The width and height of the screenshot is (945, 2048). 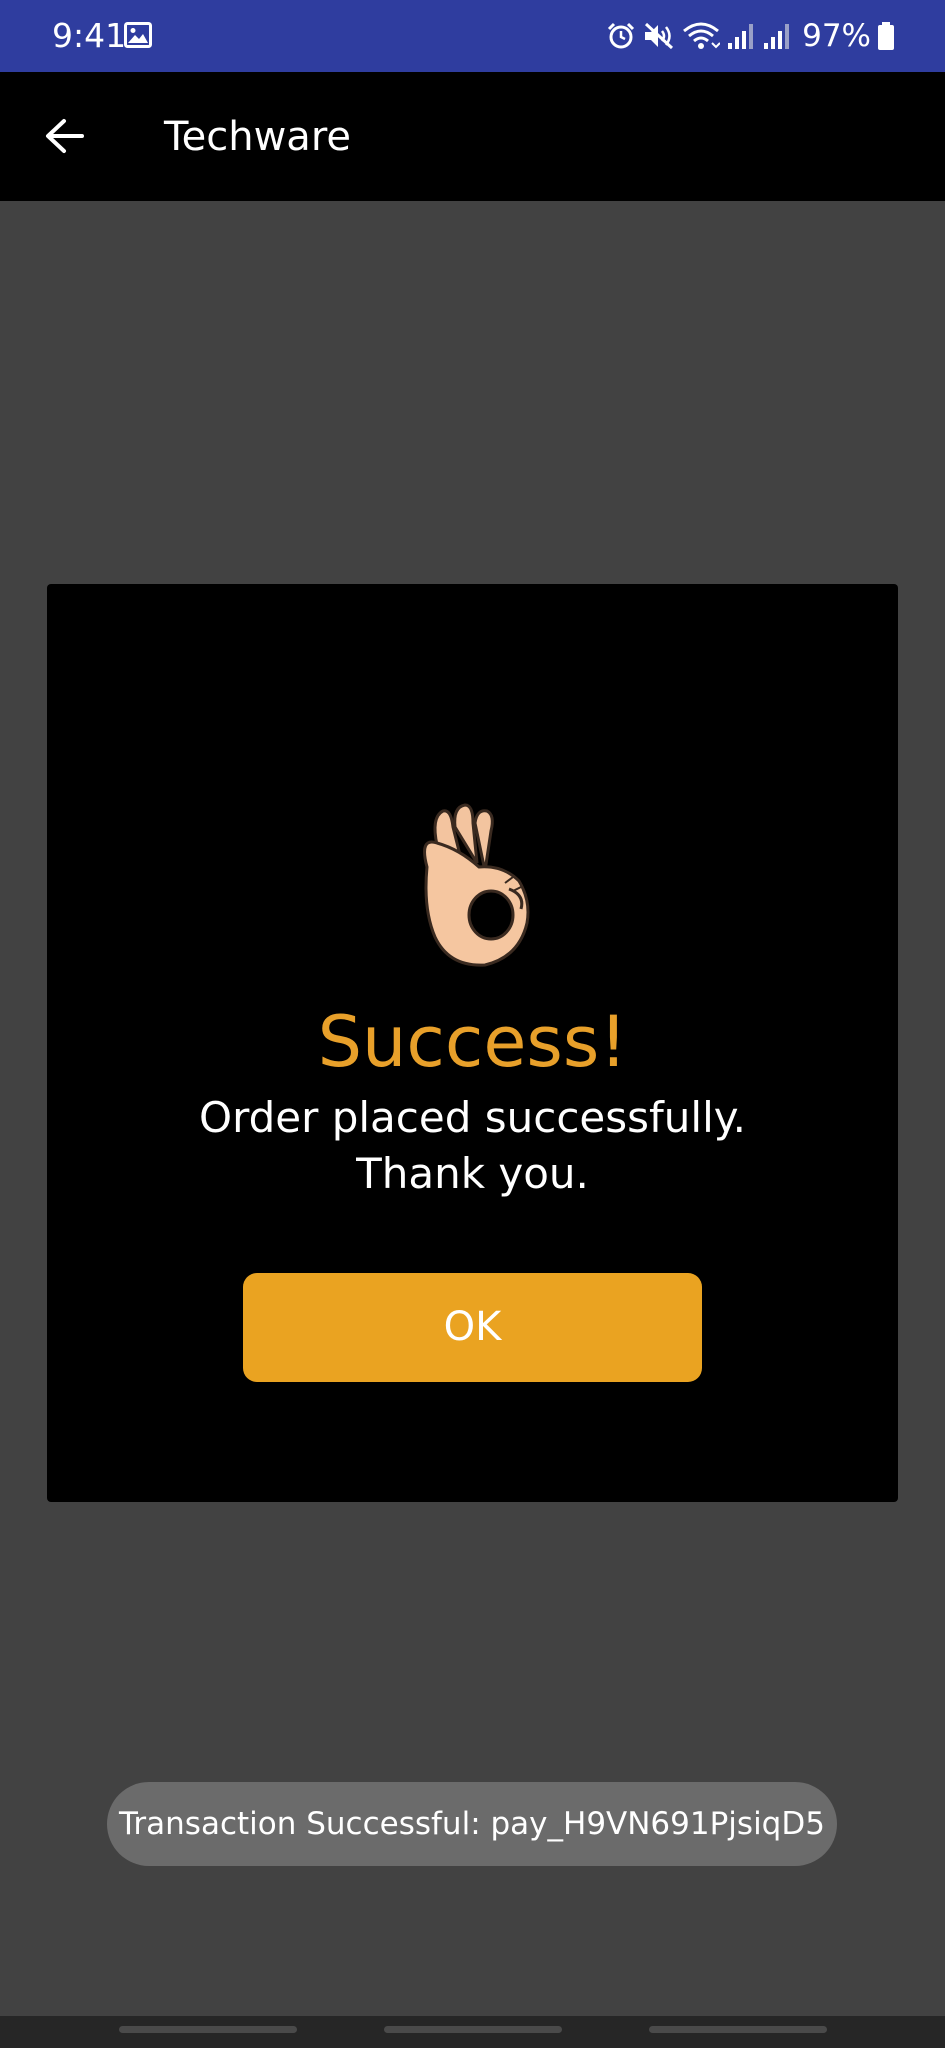 I want to click on status-icons: 97%, so click(x=750, y=36).